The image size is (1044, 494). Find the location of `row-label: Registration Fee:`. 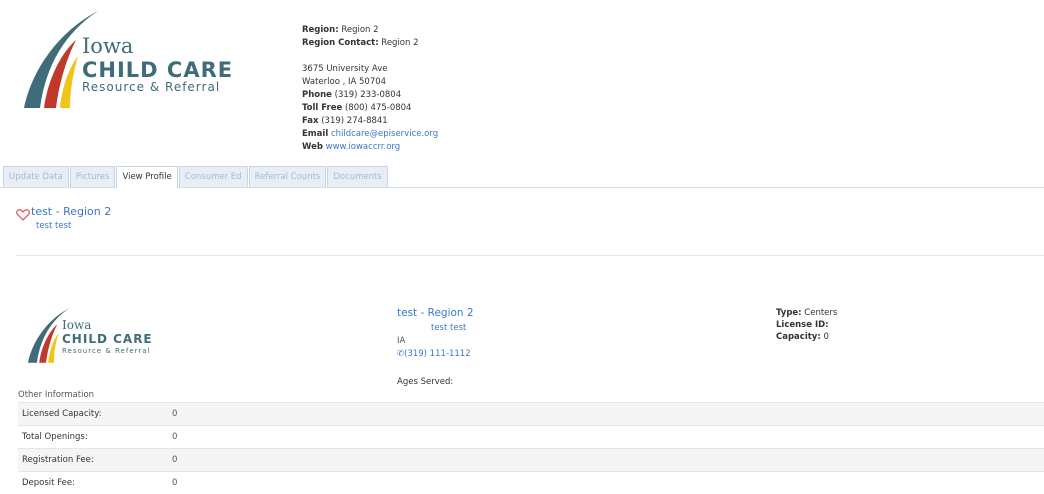

row-label: Registration Fee: is located at coordinates (58, 460).